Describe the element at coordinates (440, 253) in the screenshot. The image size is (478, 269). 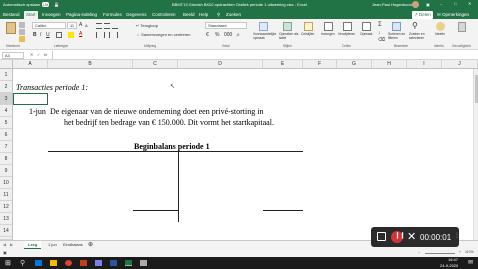
I see `zoom-slider` at that location.